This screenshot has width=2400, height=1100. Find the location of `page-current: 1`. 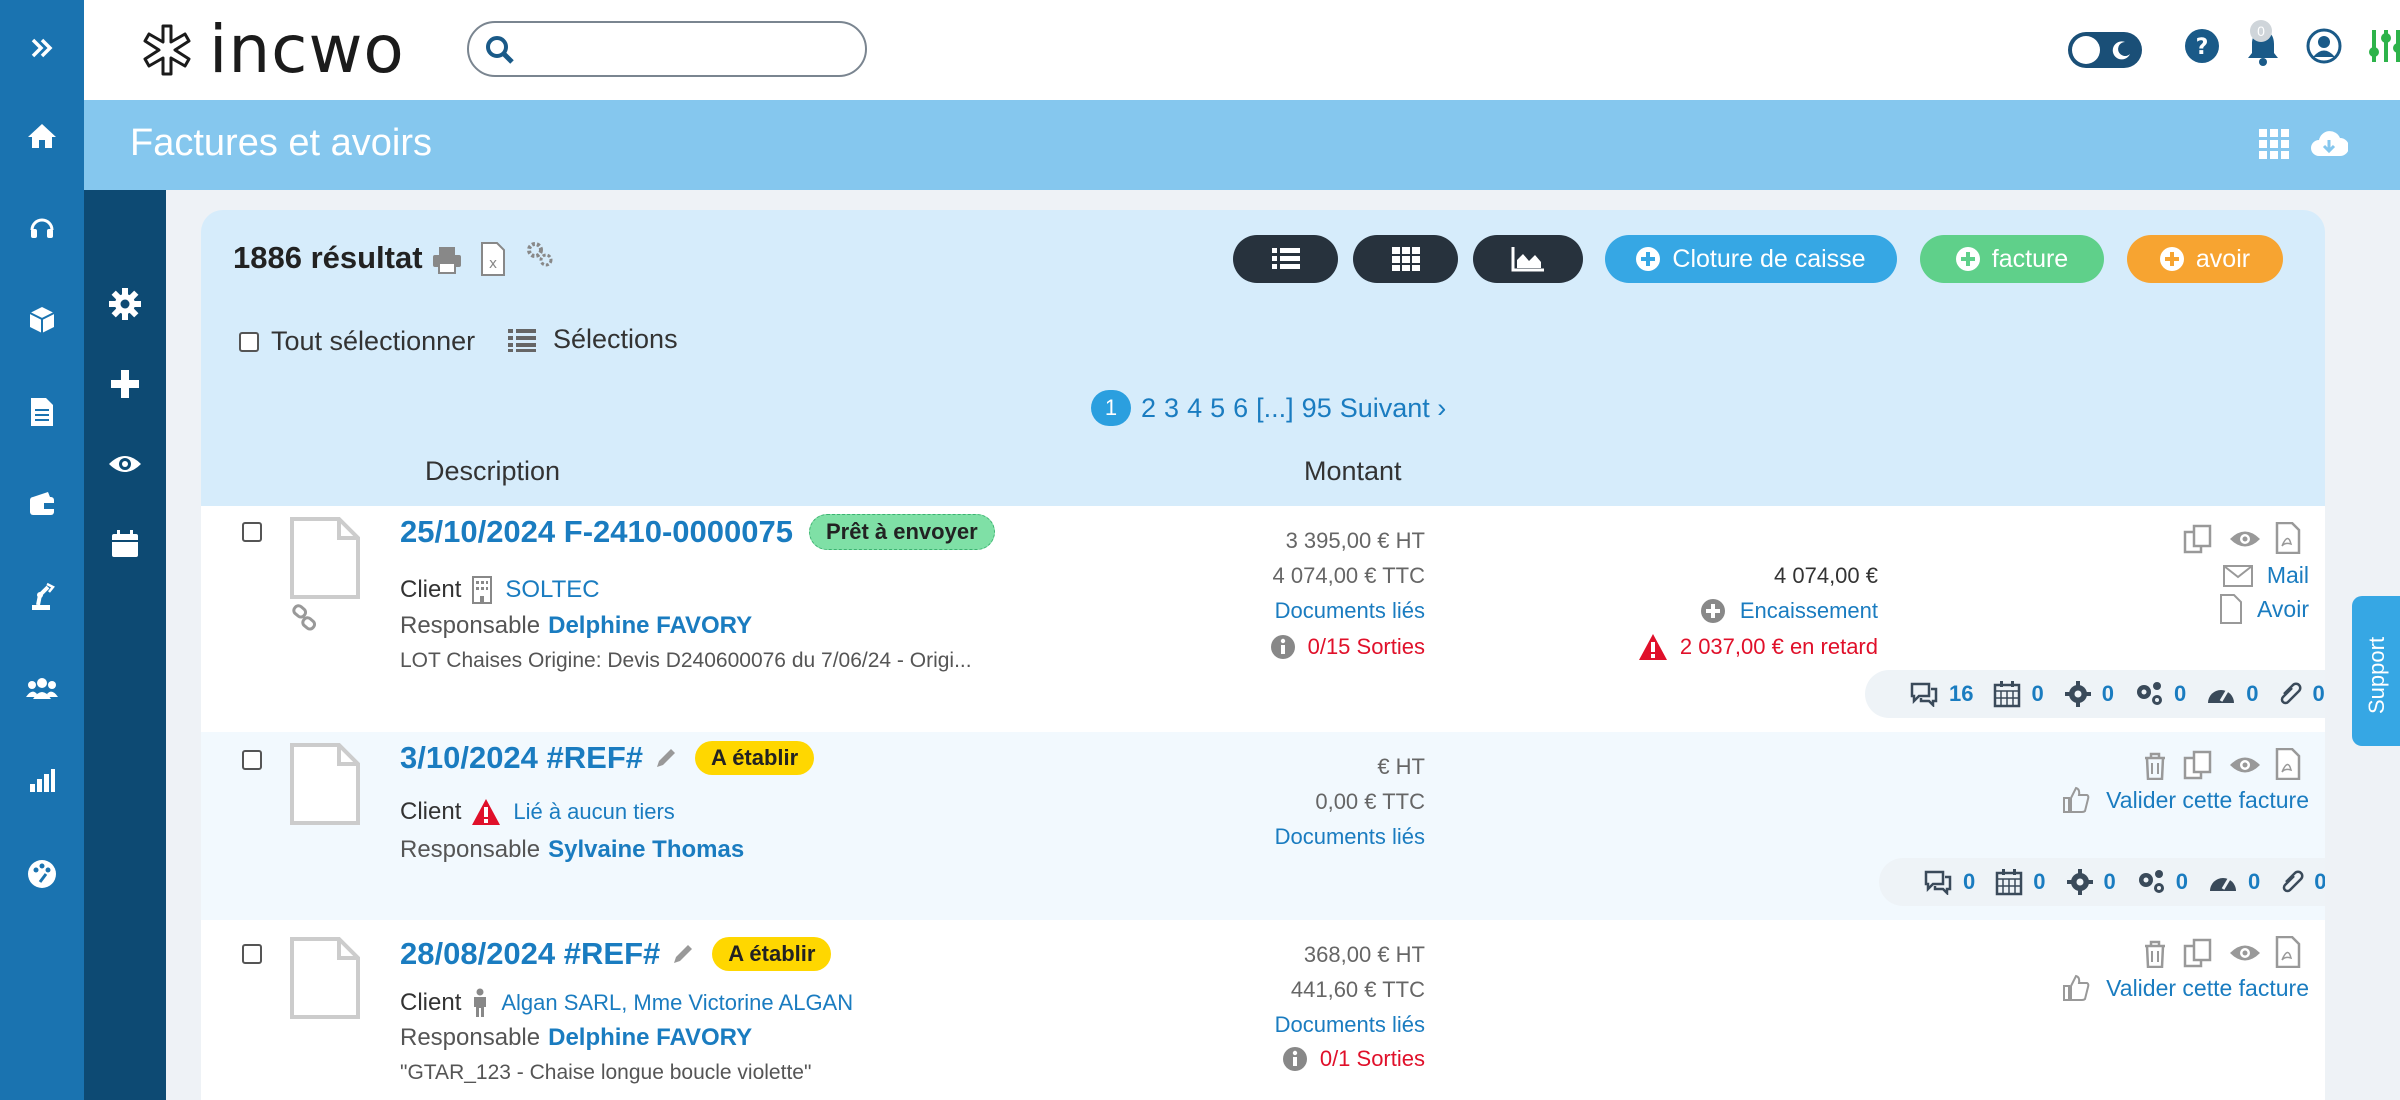

page-current: 1 is located at coordinates (1111, 408).